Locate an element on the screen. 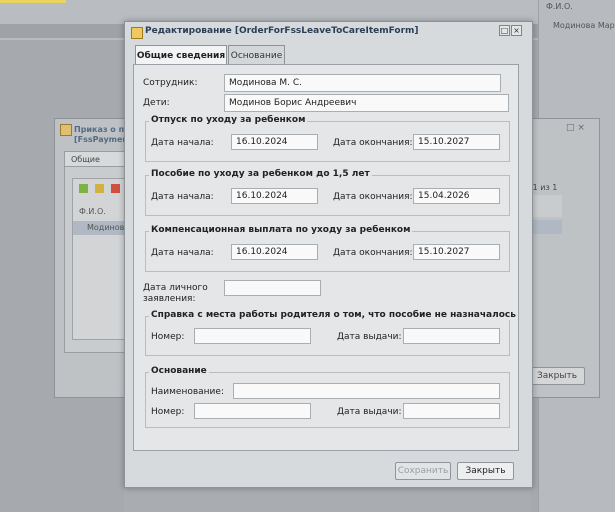 This screenshot has width=615, height=512. employee-label: Сотрудник: is located at coordinates (170, 83).